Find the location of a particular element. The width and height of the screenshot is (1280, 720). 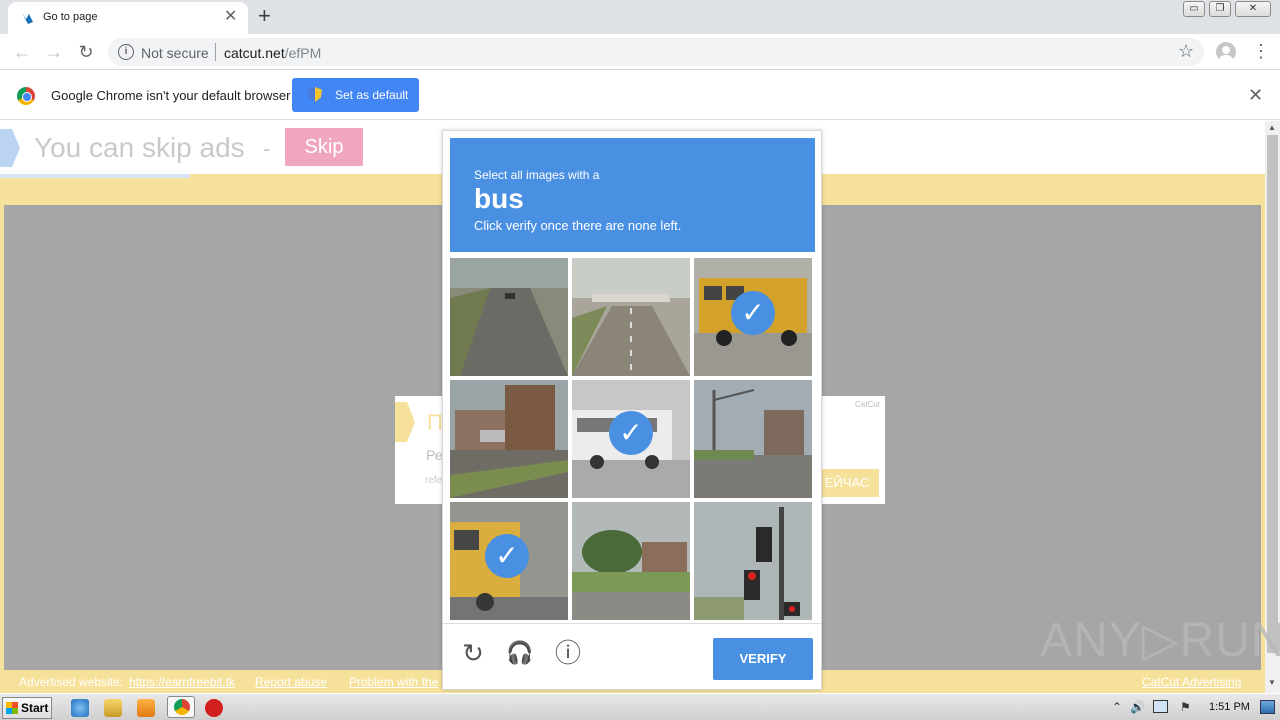

ad-ref: refe is located at coordinates (434, 480).